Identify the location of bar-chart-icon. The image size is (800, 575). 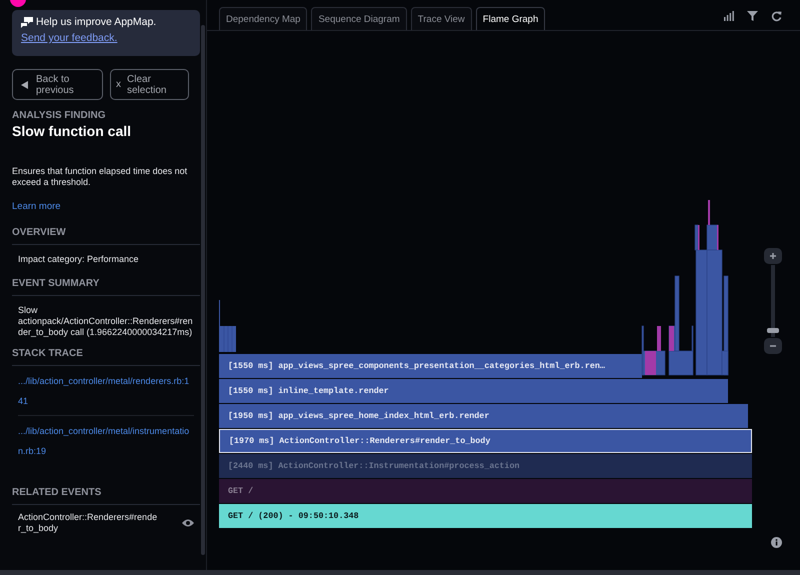
(729, 16).